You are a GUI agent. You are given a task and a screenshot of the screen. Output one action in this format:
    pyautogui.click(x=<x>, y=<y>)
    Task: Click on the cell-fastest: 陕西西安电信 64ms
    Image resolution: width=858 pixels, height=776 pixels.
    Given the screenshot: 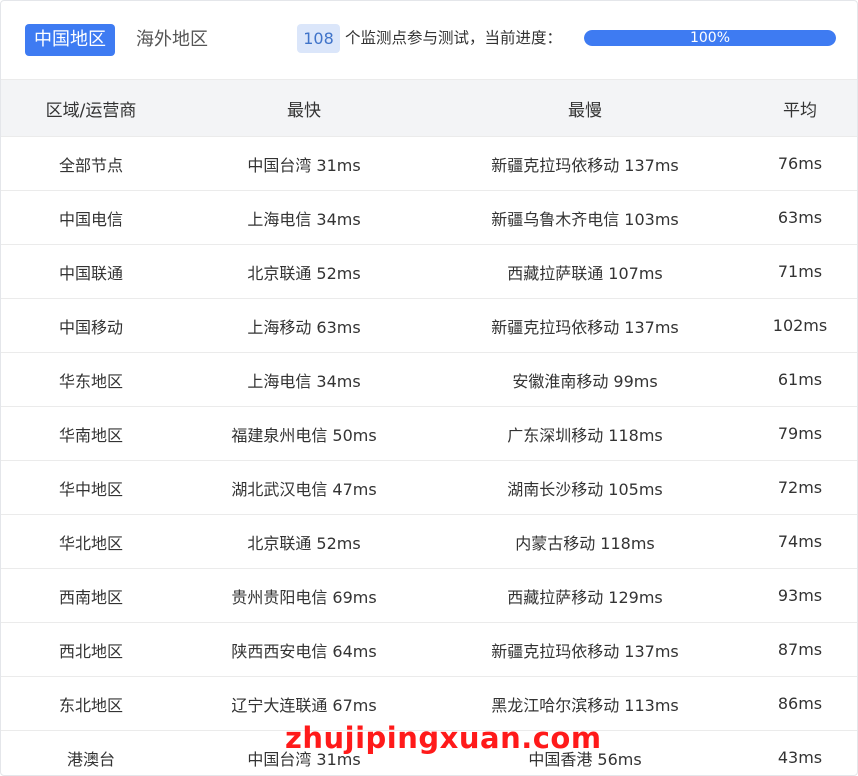 What is the action you would take?
    pyautogui.click(x=304, y=651)
    